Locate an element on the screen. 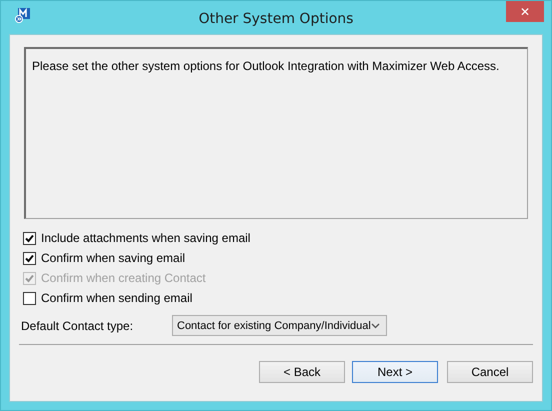 This screenshot has height=411, width=552. close-button: ✕ is located at coordinates (525, 11).